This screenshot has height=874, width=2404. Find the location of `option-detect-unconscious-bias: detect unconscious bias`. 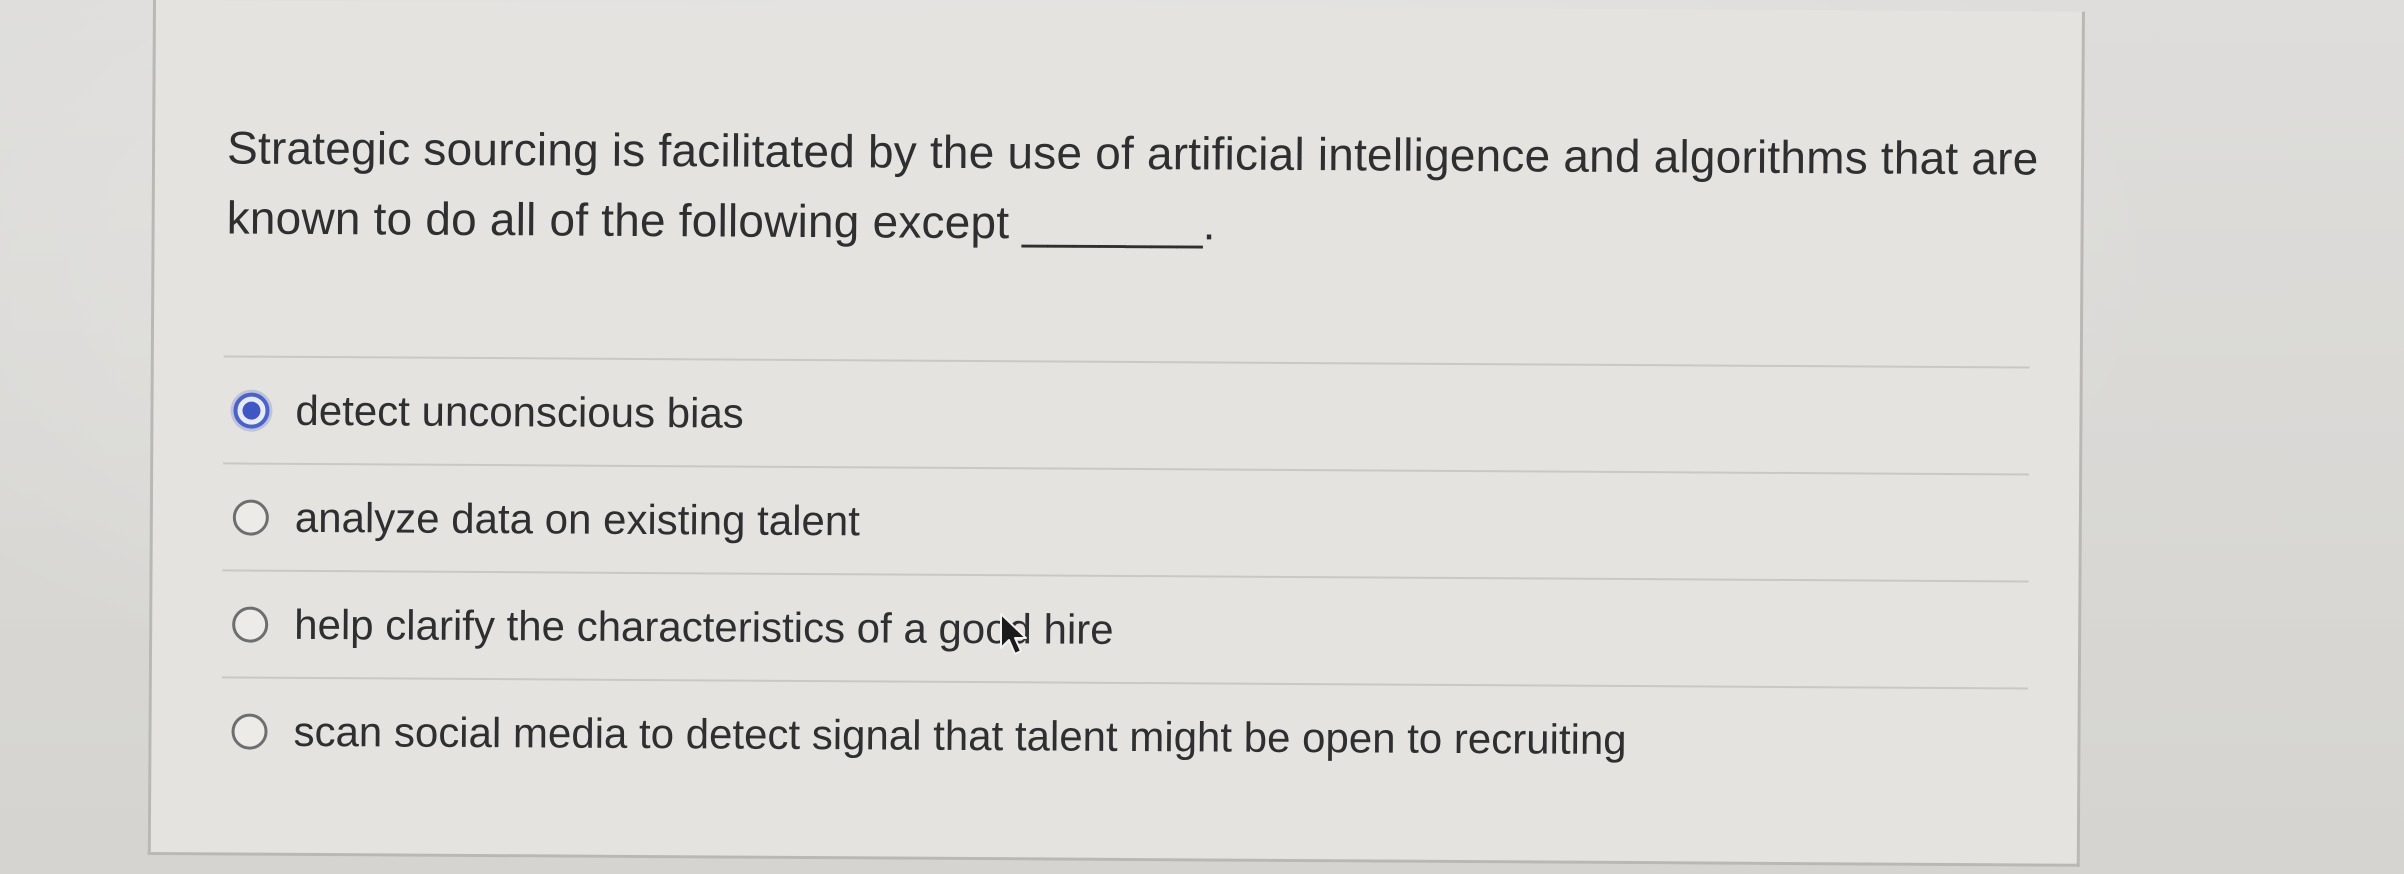

option-detect-unconscious-bias: detect unconscious bias is located at coordinates (1126, 415).